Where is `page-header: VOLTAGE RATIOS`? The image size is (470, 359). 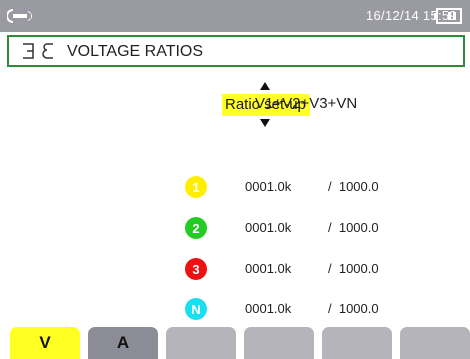 page-header: VOLTAGE RATIOS is located at coordinates (236, 51).